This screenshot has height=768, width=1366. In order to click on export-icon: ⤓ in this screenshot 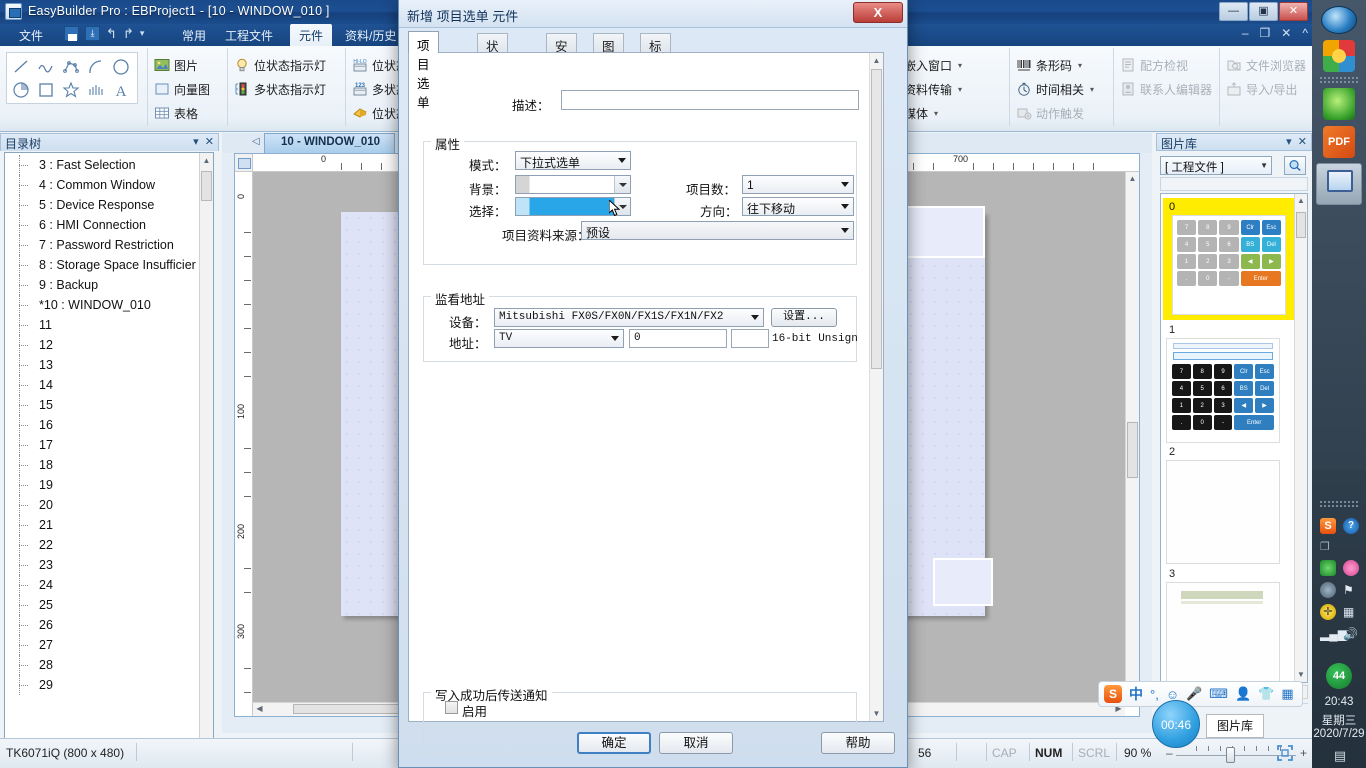, I will do `click(92, 33)`.